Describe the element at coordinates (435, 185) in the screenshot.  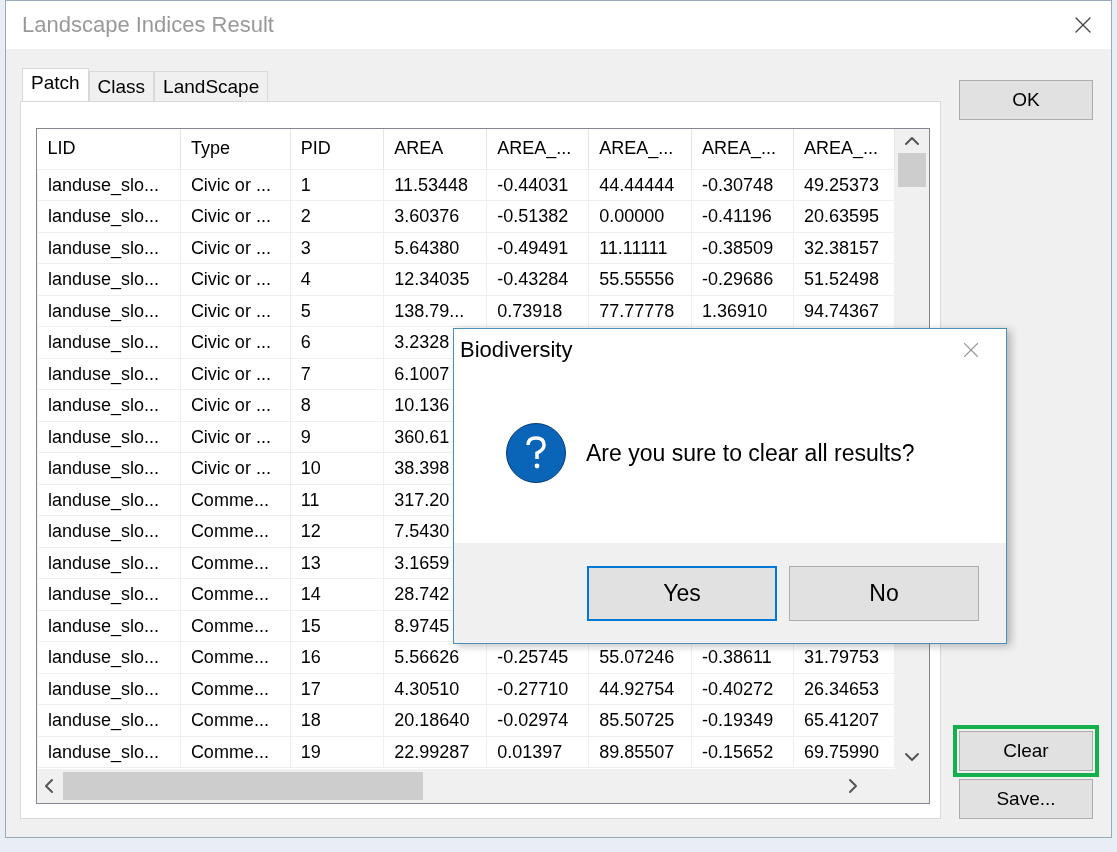
I see `table-cell: 11.53448` at that location.